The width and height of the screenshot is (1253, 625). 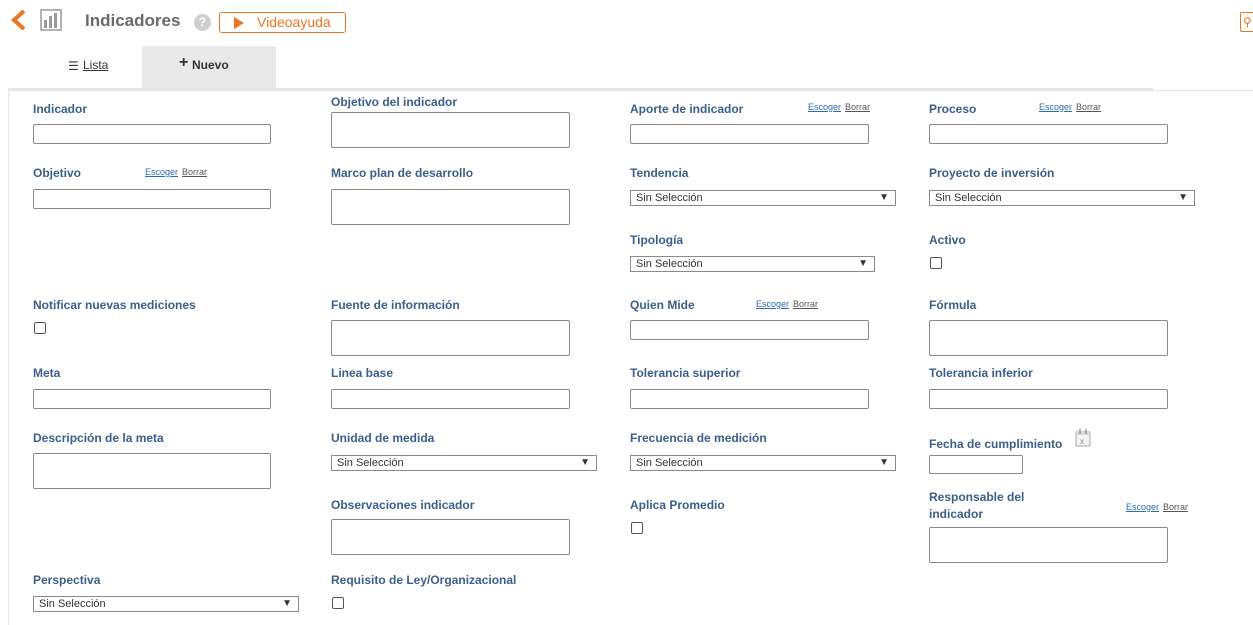 What do you see at coordinates (763, 463) in the screenshot?
I see `frecuencia-select: Sin Selección ▼` at bounding box center [763, 463].